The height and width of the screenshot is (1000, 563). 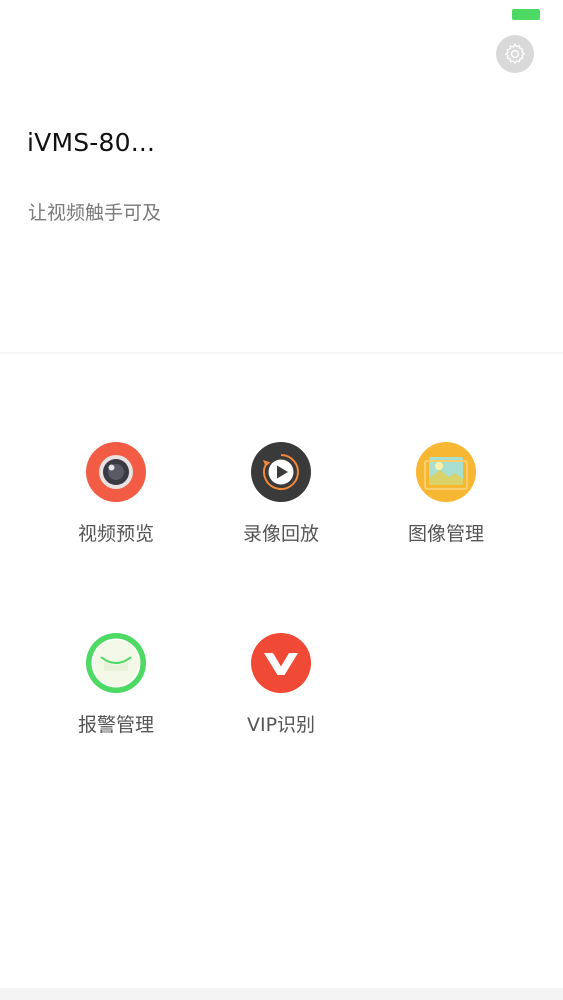 What do you see at coordinates (95, 213) in the screenshot?
I see `app-subtitle: 让视频触手可及` at bounding box center [95, 213].